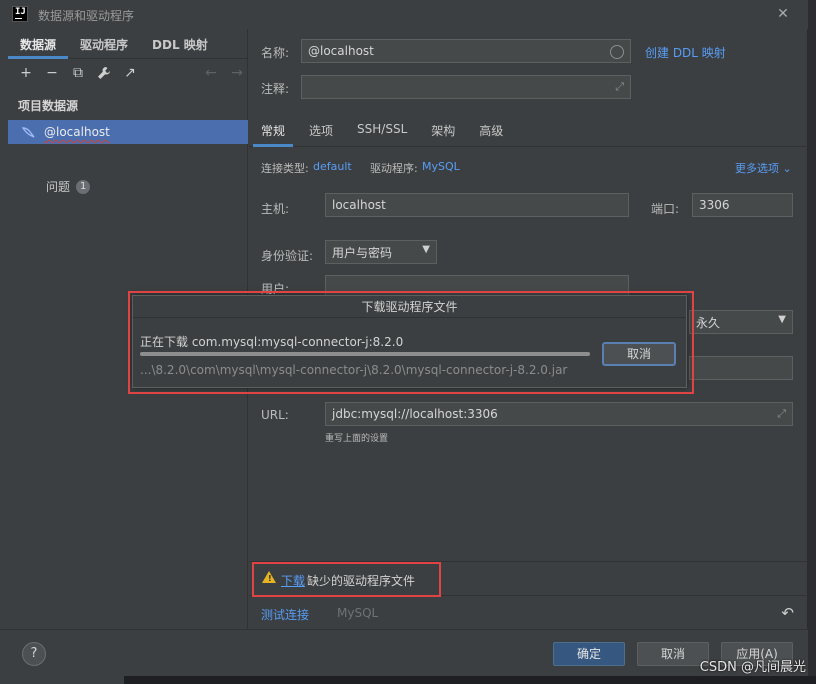 This screenshot has height=684, width=816. I want to click on test-connection-link: 测试连接, so click(285, 614).